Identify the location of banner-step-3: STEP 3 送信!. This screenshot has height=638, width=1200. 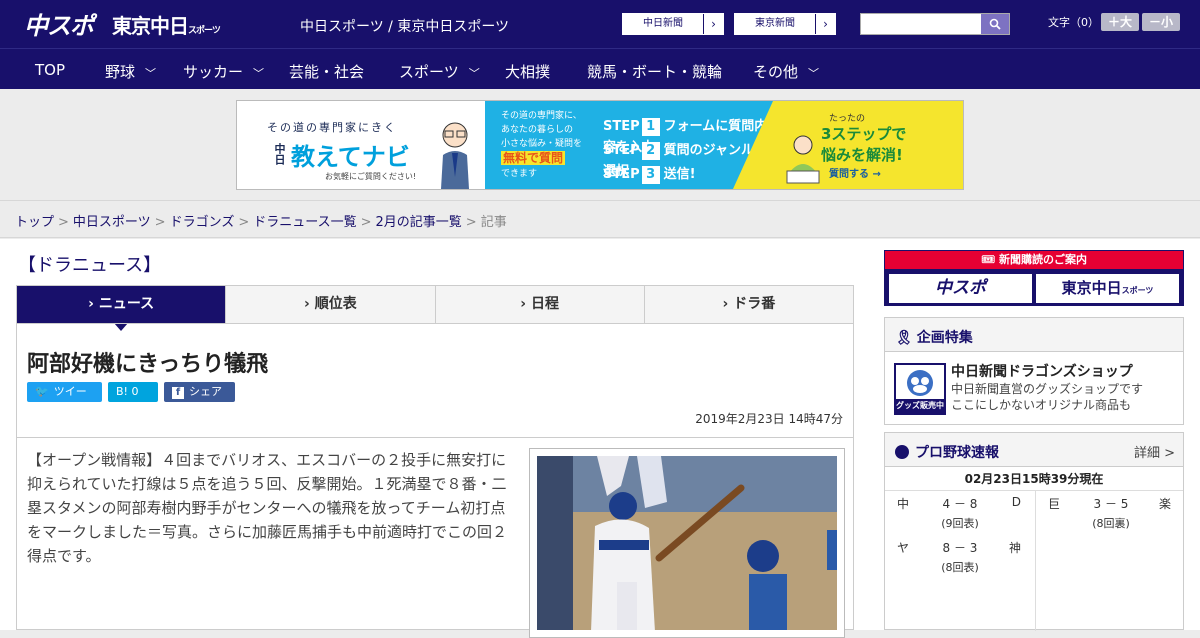
(649, 173).